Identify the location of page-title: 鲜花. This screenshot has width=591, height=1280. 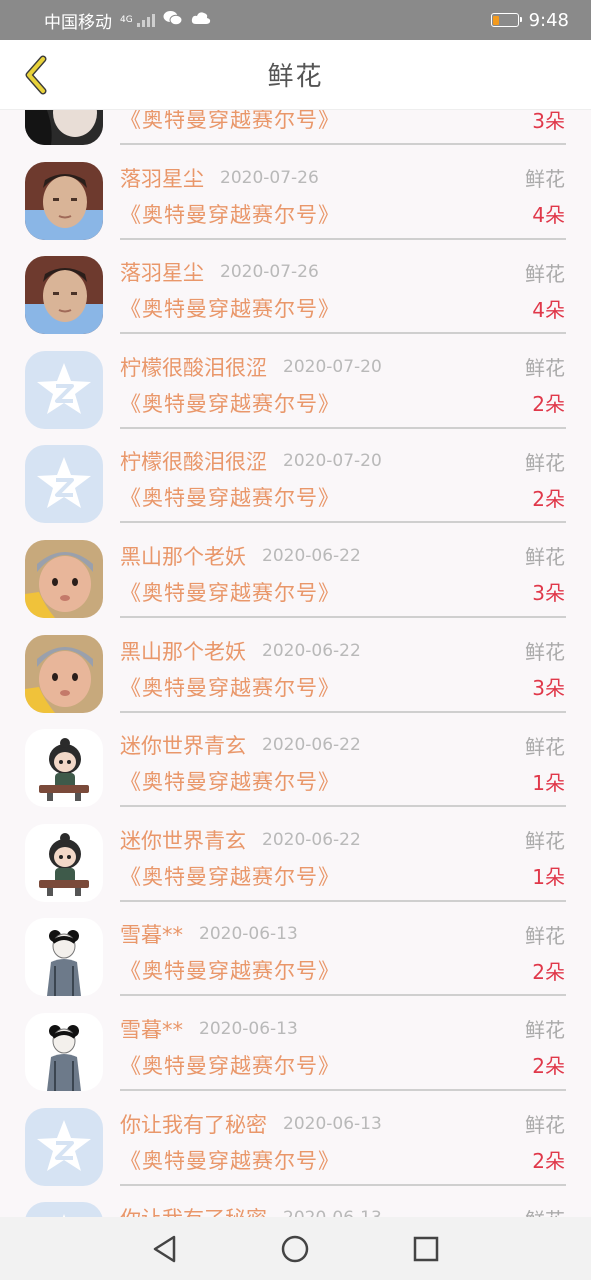
(295, 77).